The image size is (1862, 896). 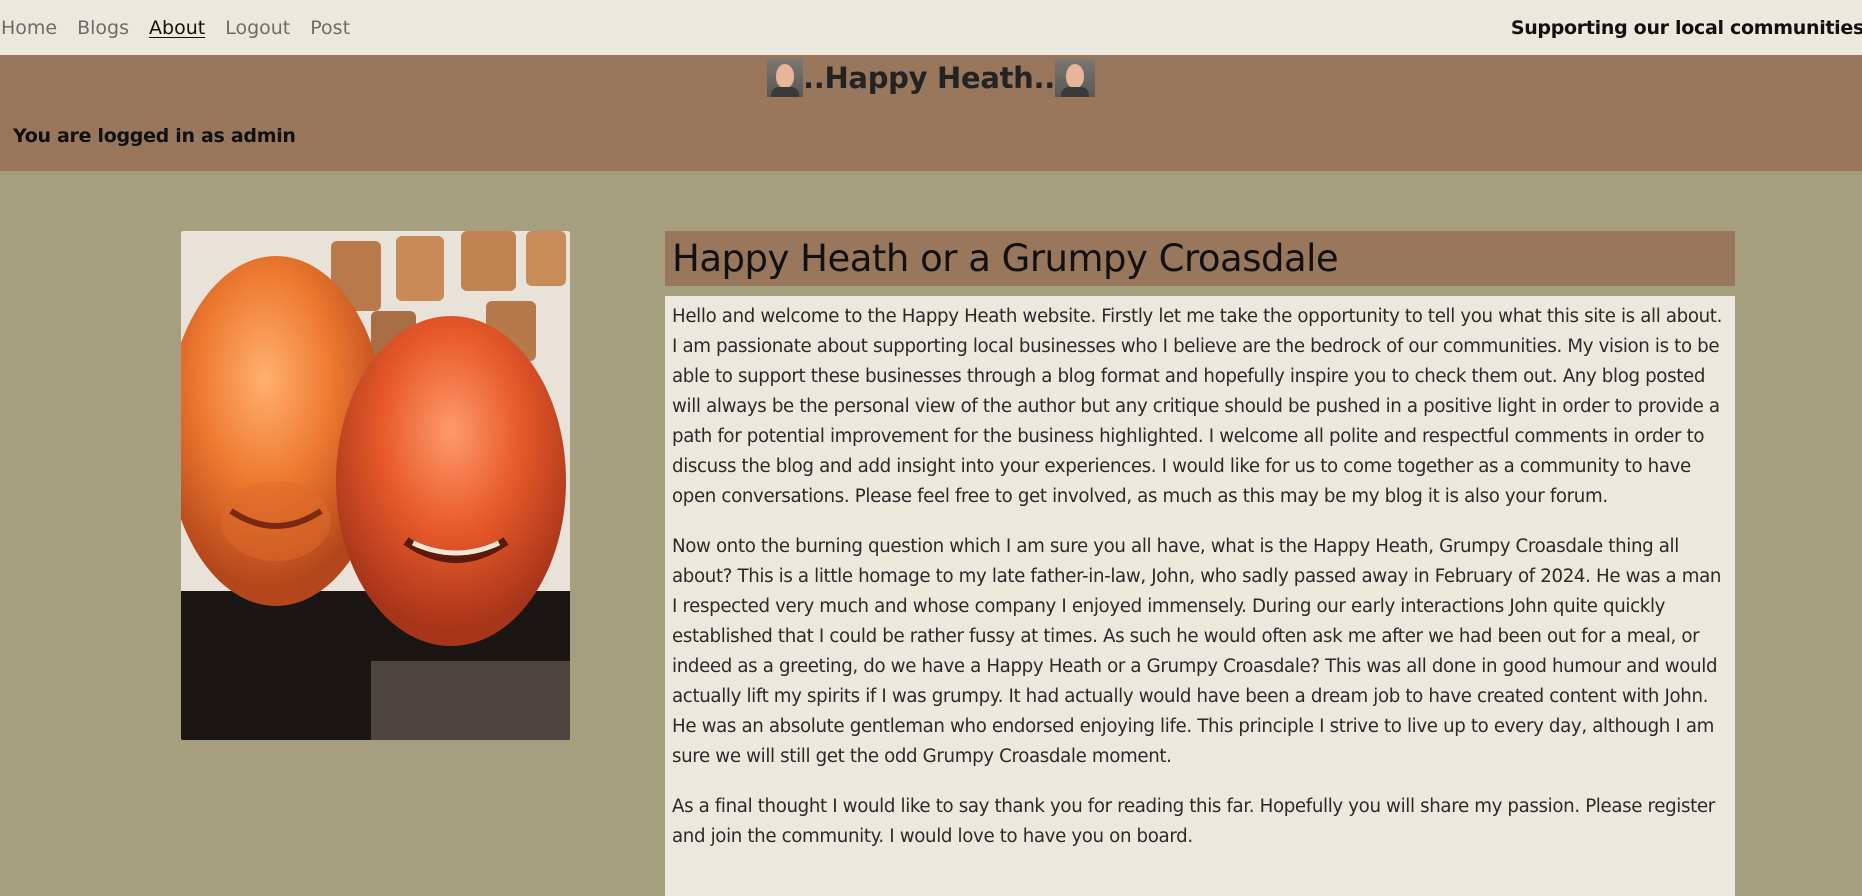 I want to click on nav-link-about: About, so click(x=177, y=28).